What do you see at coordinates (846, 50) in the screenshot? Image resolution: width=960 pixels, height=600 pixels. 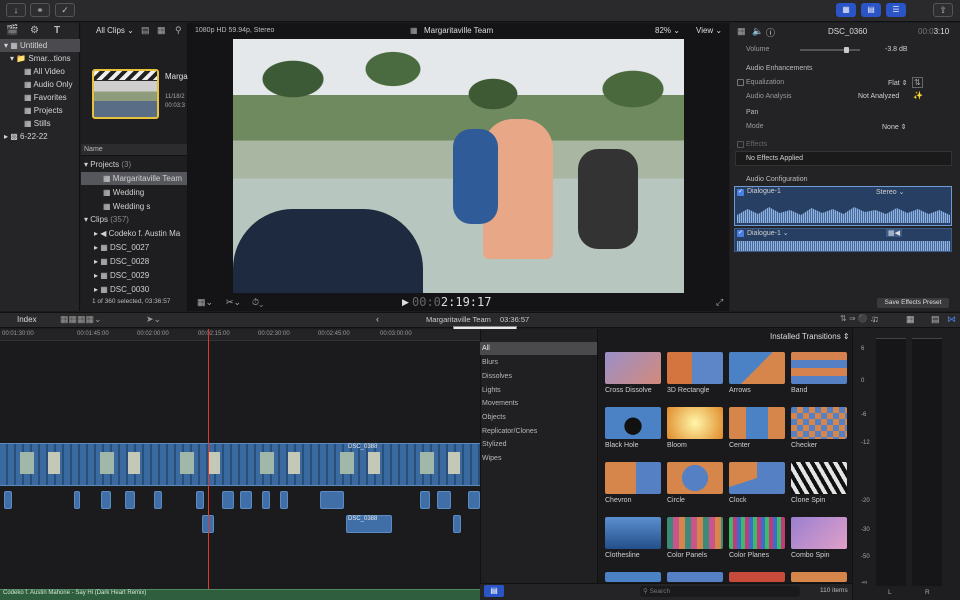 I see `volume-slider-thumb` at bounding box center [846, 50].